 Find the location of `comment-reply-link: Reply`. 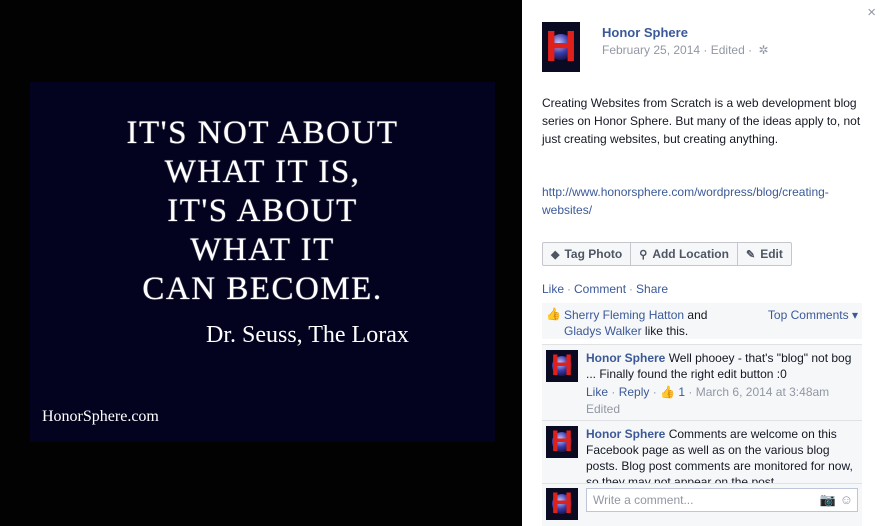

comment-reply-link: Reply is located at coordinates (634, 392).